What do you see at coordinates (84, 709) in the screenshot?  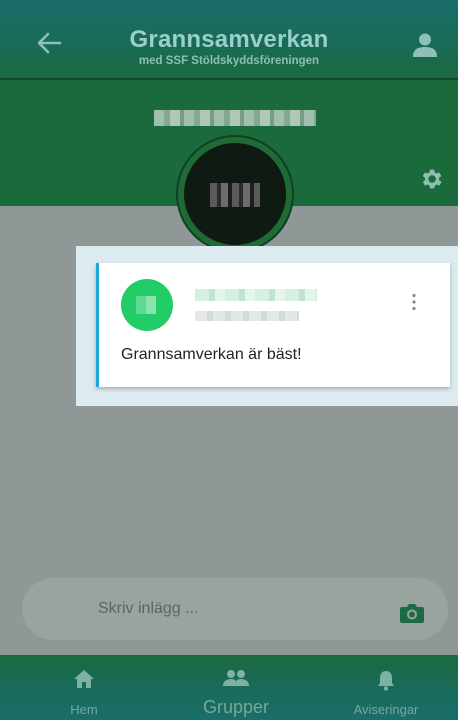 I see `nav-label-home: Hem` at bounding box center [84, 709].